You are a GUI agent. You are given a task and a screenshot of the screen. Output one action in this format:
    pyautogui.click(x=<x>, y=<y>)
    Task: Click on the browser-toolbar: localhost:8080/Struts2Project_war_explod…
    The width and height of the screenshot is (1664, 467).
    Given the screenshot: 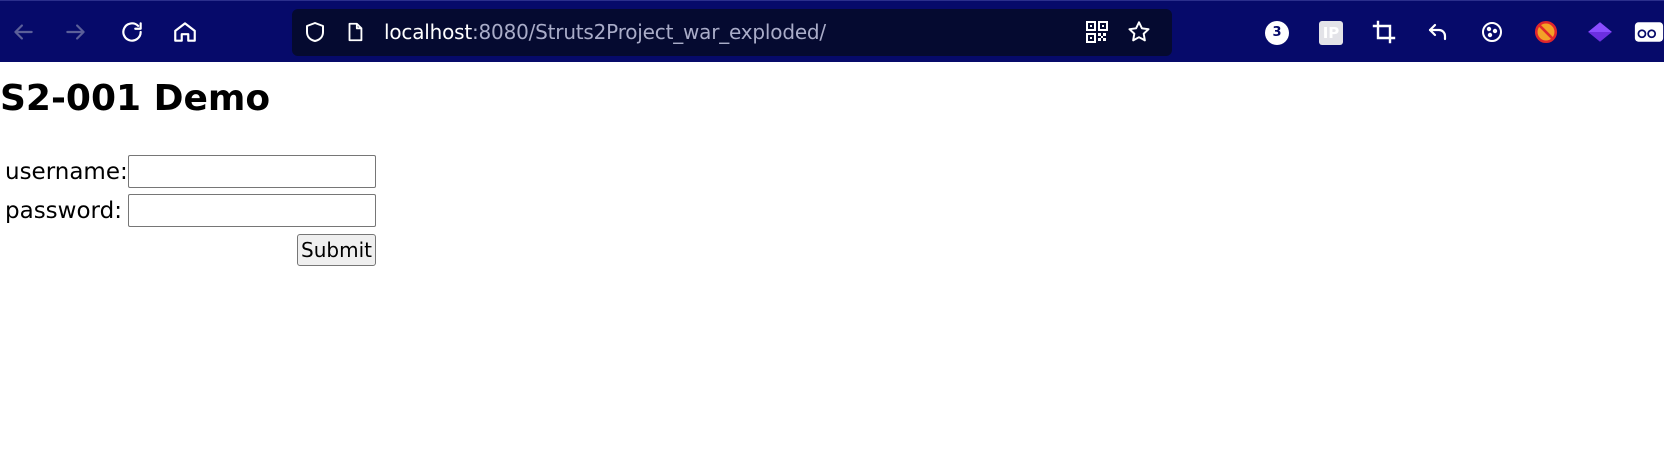 What is the action you would take?
    pyautogui.click(x=832, y=31)
    